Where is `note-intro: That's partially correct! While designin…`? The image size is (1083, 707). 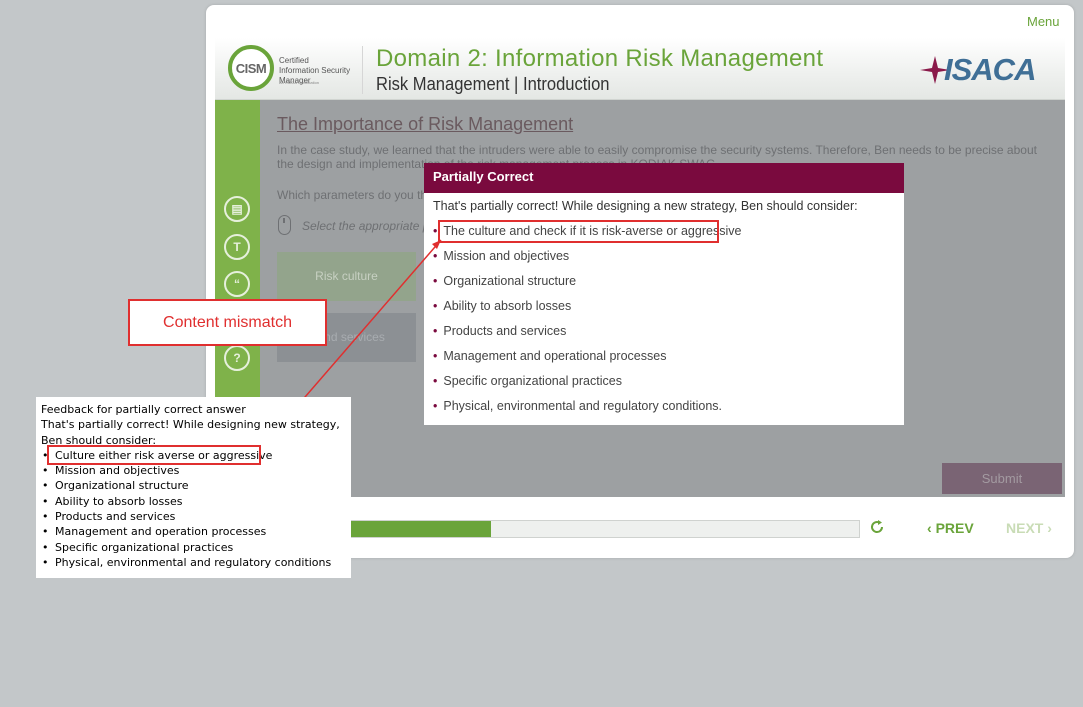
note-intro: That's partially correct! While designin… is located at coordinates (190, 432).